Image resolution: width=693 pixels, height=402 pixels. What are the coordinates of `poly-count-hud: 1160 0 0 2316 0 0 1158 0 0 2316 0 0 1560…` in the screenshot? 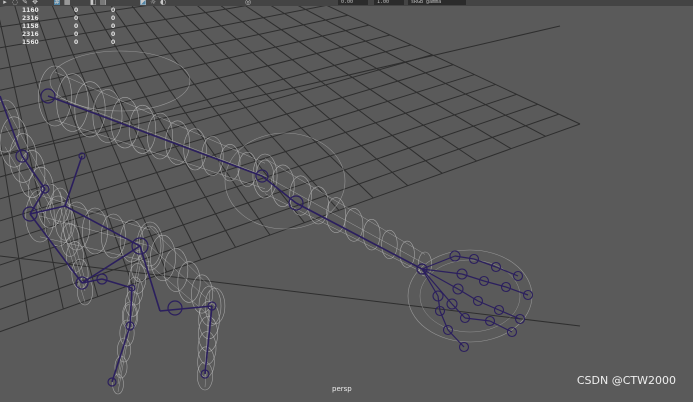 It's located at (65, 27).